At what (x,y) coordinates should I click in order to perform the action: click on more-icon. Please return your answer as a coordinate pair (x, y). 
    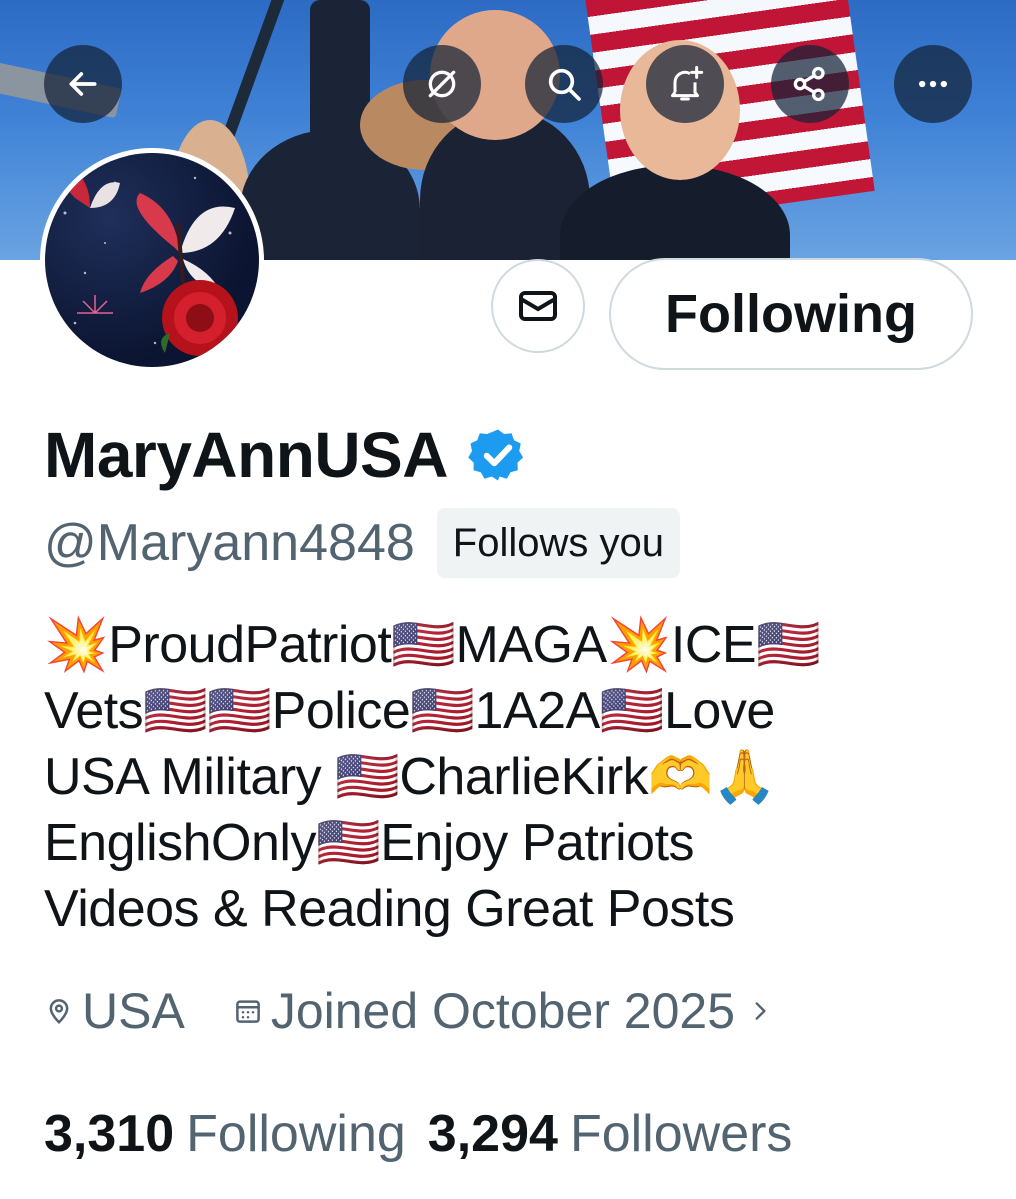
    Looking at the image, I should click on (933, 84).